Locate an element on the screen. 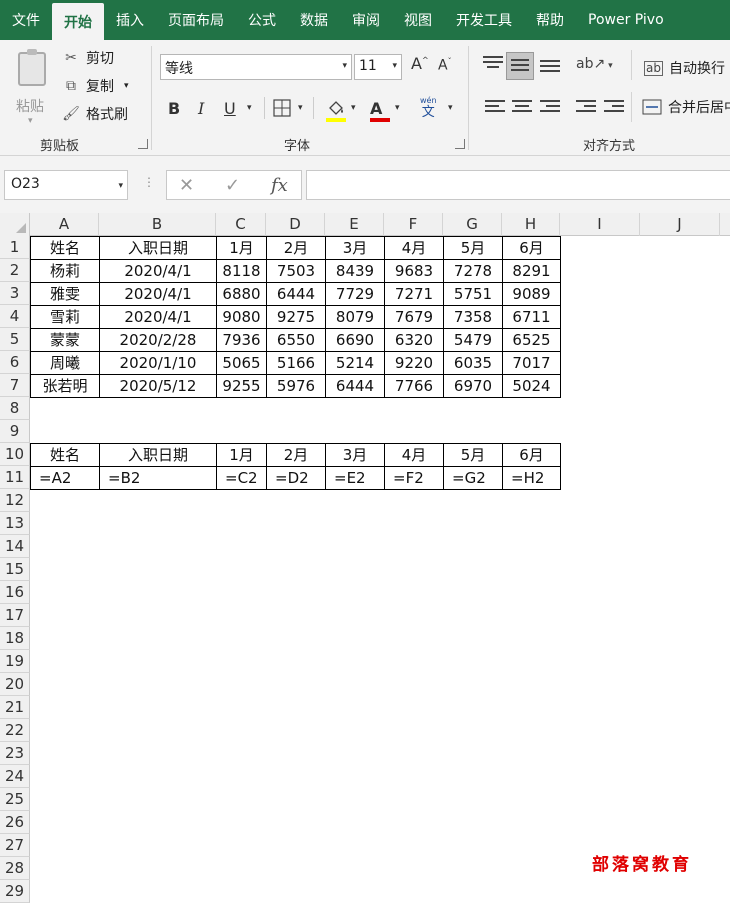 This screenshot has width=730, height=906. cell-H1: 6月 is located at coordinates (531, 248).